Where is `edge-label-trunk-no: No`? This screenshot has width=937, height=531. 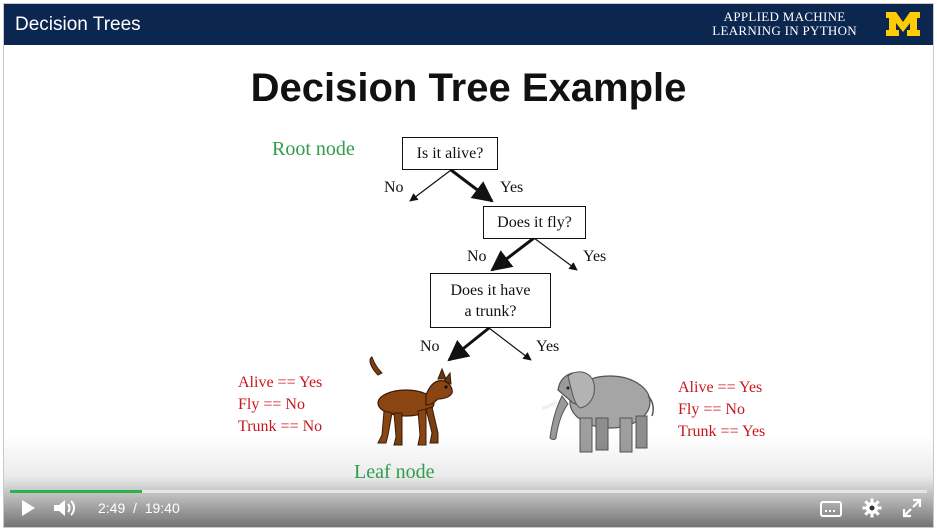 edge-label-trunk-no: No is located at coordinates (430, 346).